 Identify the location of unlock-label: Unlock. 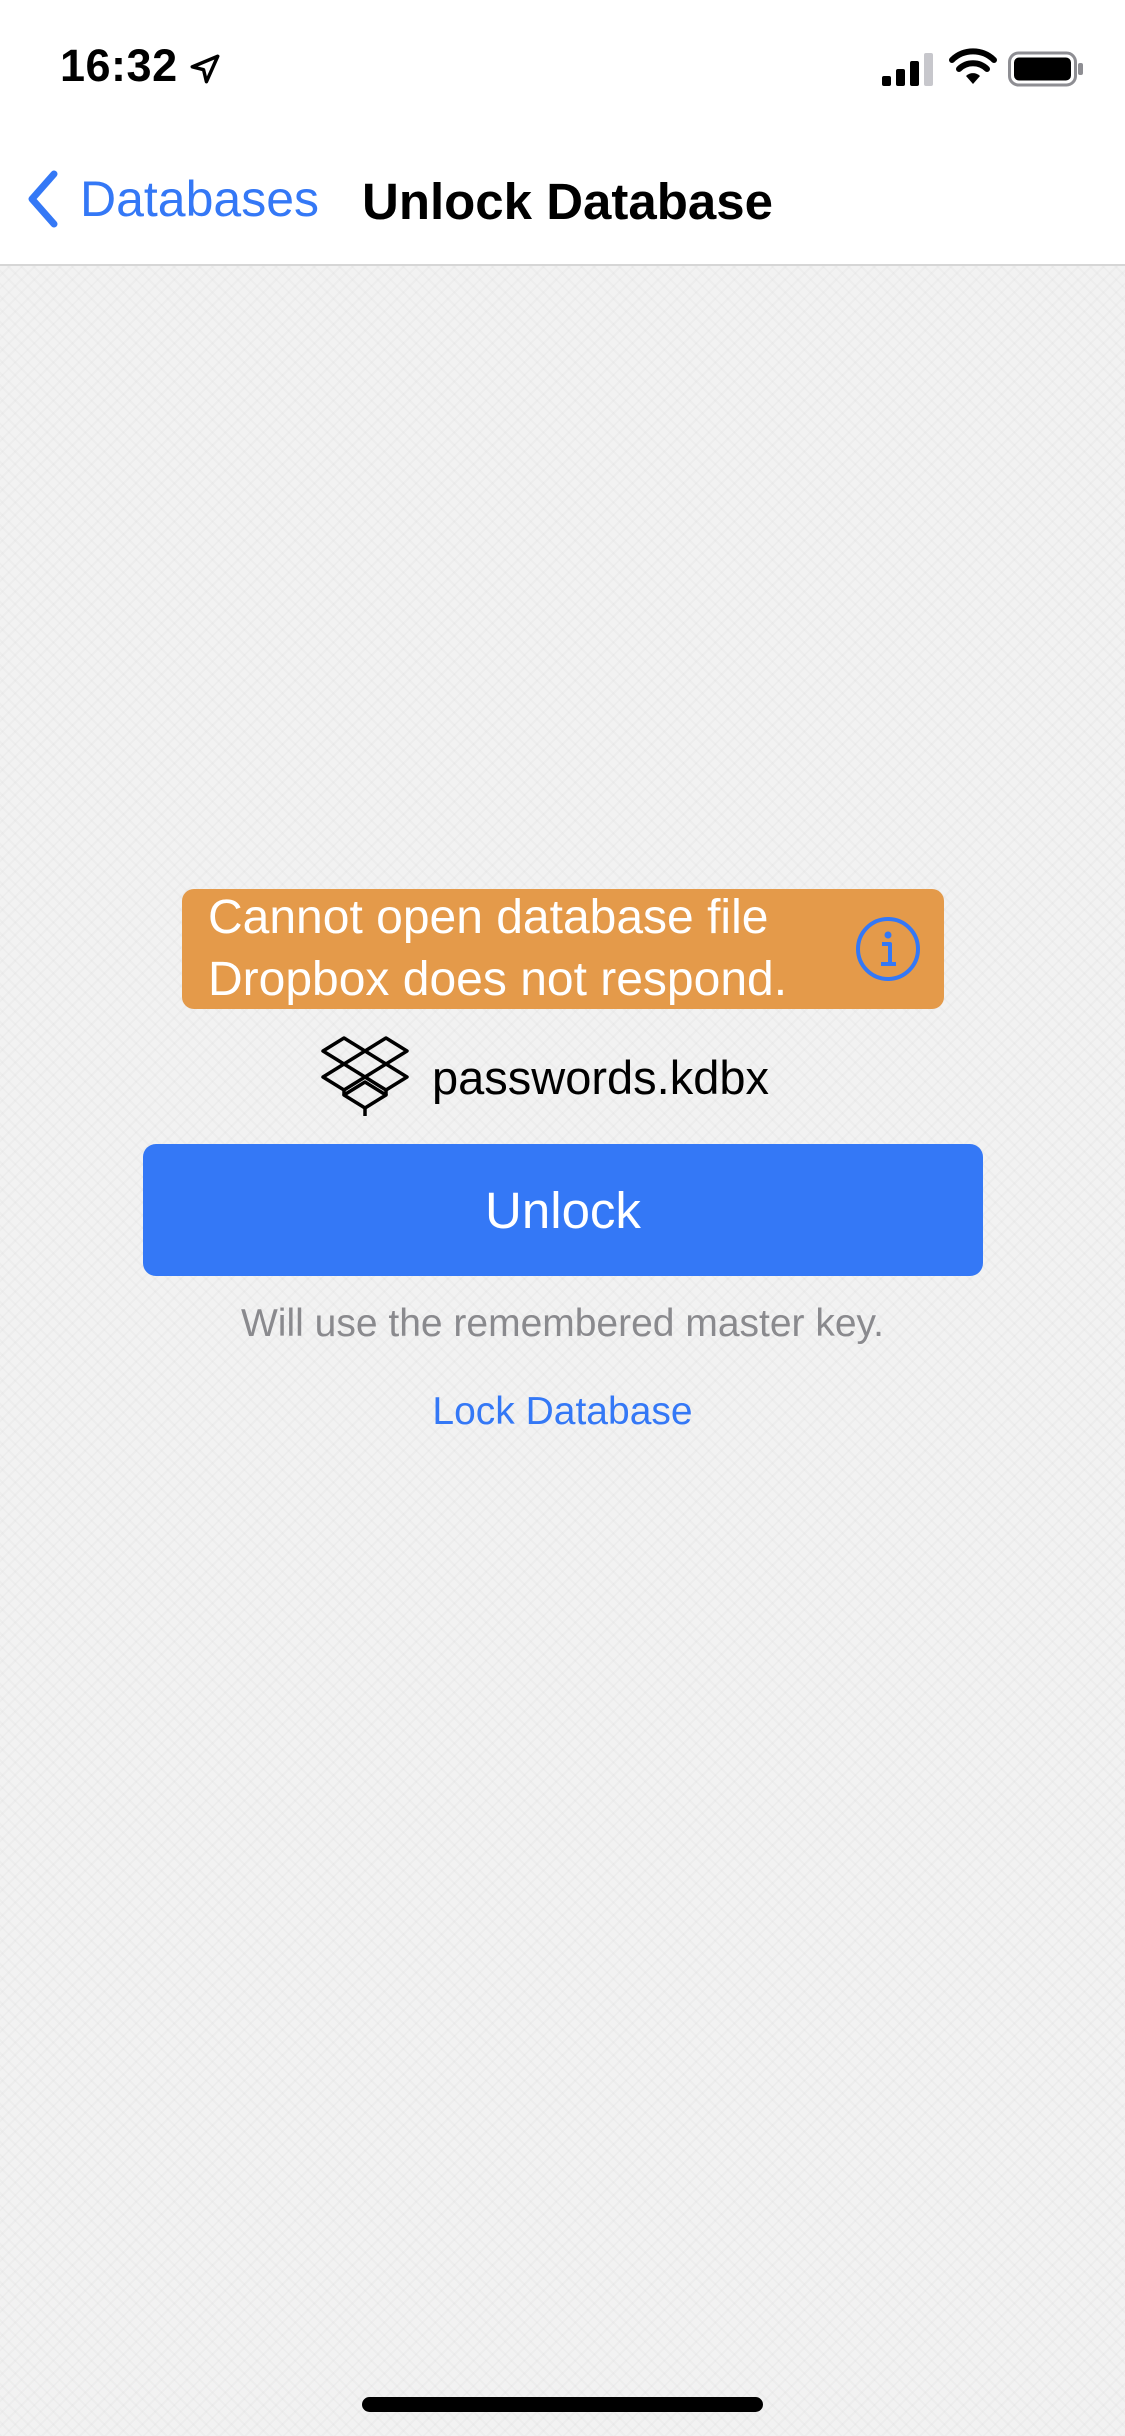
(563, 1210).